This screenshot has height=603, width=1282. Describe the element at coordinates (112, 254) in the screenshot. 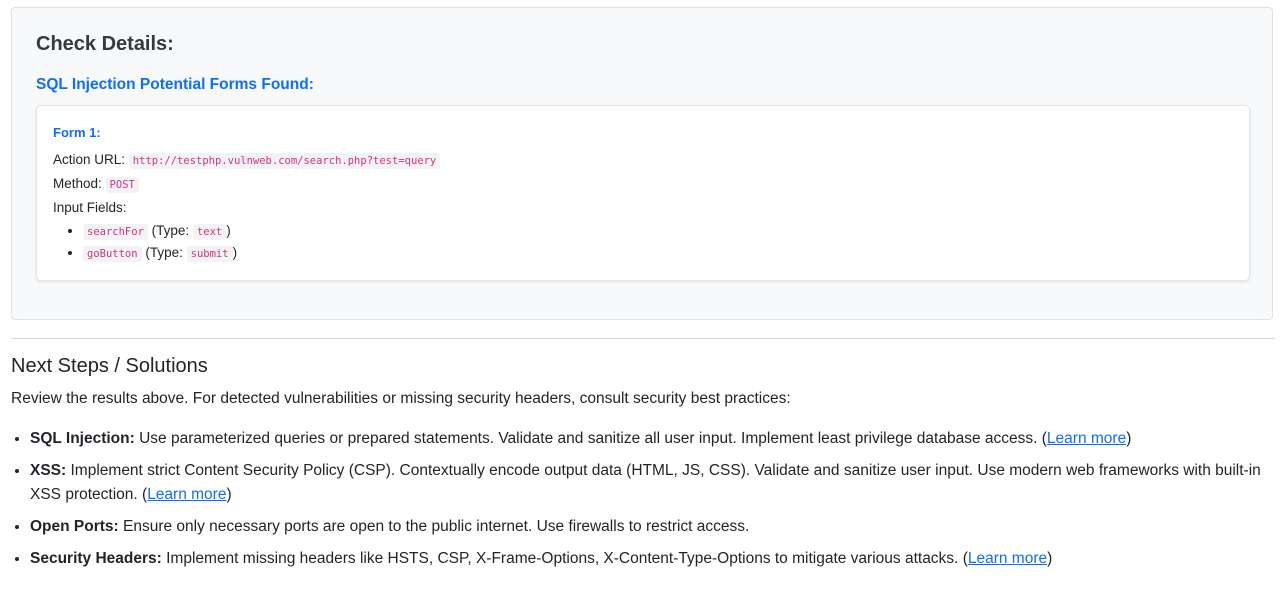

I see `field-name: goButton` at that location.